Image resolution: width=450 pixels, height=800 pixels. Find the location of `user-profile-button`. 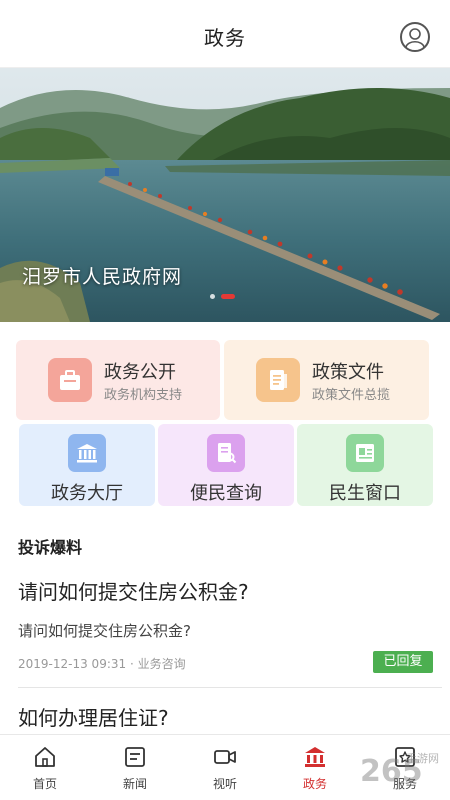

user-profile-button is located at coordinates (415, 37).